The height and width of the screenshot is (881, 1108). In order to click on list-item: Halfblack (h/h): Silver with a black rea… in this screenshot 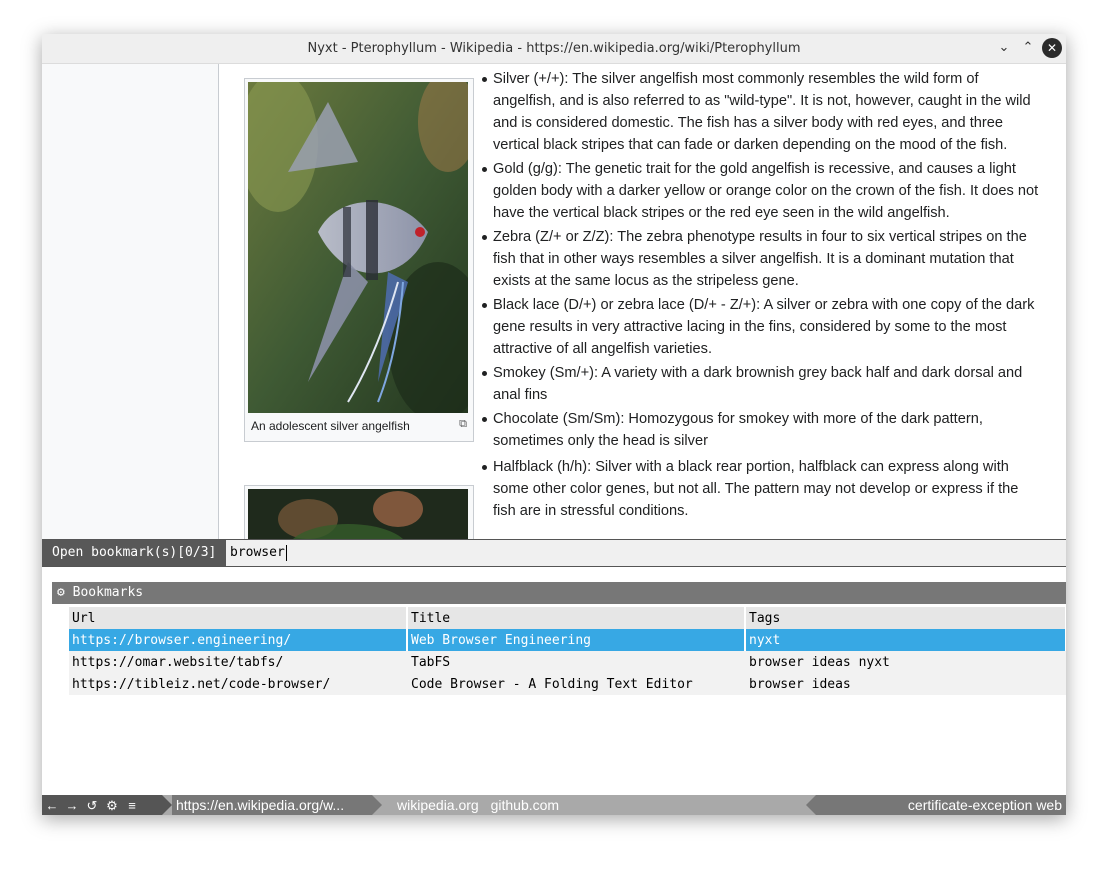, I will do `click(762, 489)`.